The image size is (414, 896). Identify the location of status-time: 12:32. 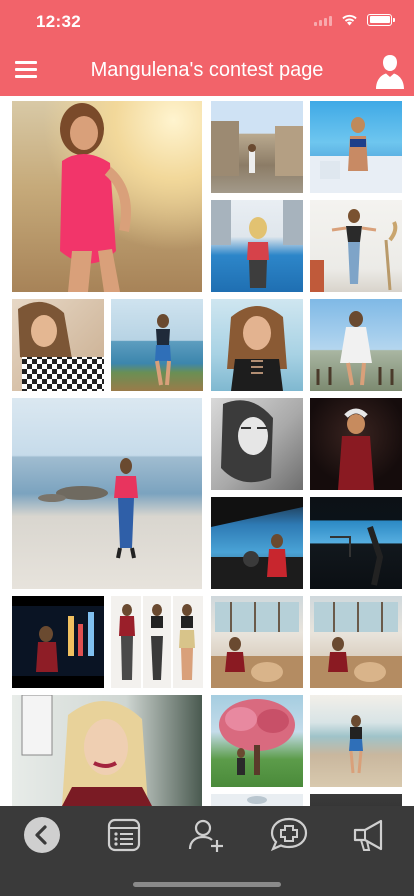
(58, 21).